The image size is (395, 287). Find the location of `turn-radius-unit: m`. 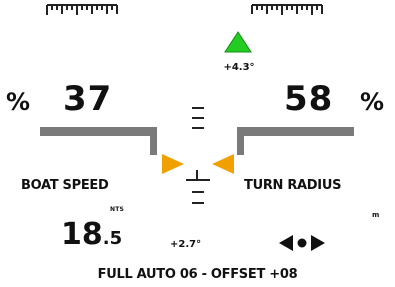

turn-radius-unit: m is located at coordinates (376, 215).